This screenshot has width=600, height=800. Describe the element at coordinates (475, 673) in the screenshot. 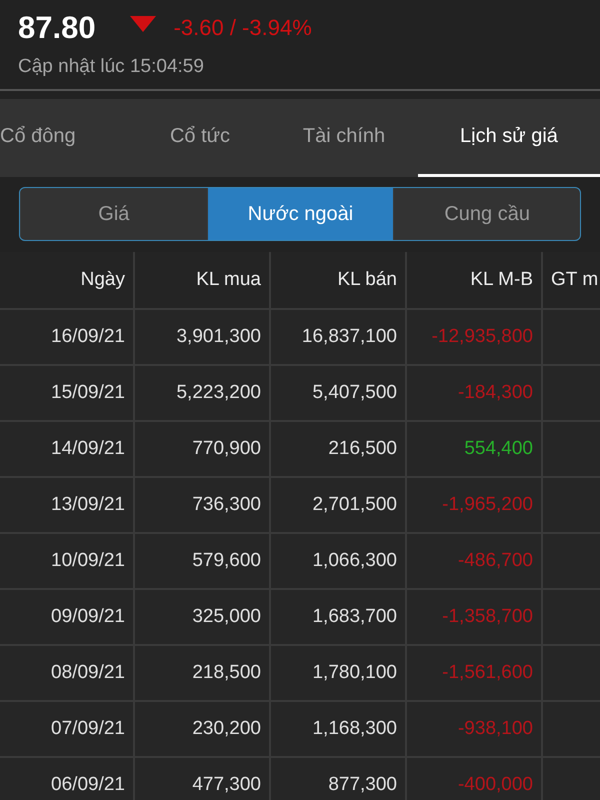

I see `table-cell: -1,561,600` at that location.